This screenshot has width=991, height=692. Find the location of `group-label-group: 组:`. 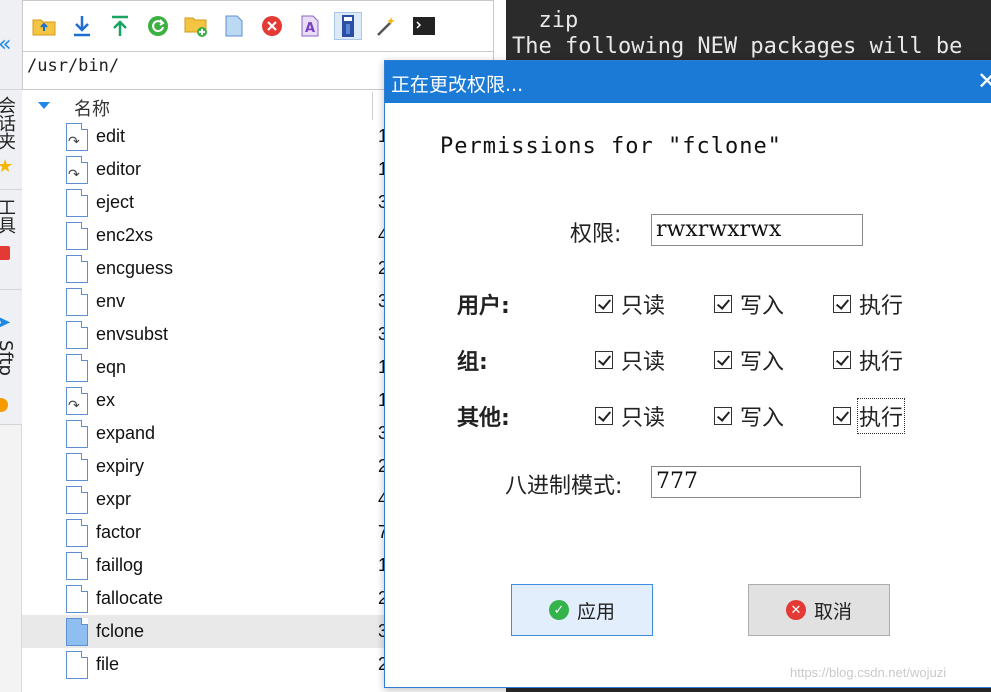

group-label-group: 组: is located at coordinates (472, 362).